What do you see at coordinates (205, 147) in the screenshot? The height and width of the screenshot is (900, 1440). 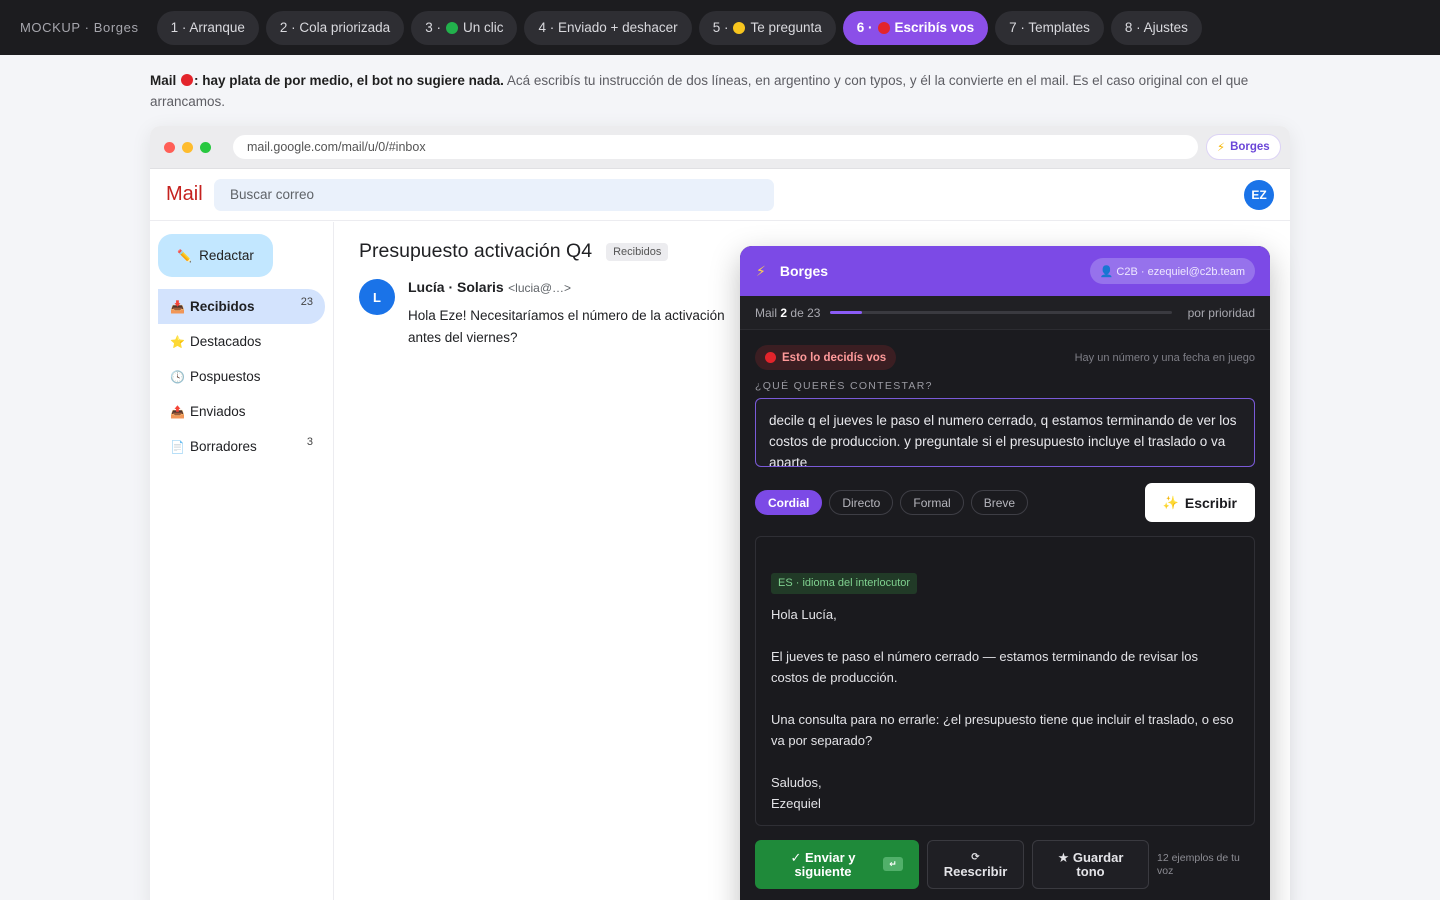 I see `maximize-window-icon` at bounding box center [205, 147].